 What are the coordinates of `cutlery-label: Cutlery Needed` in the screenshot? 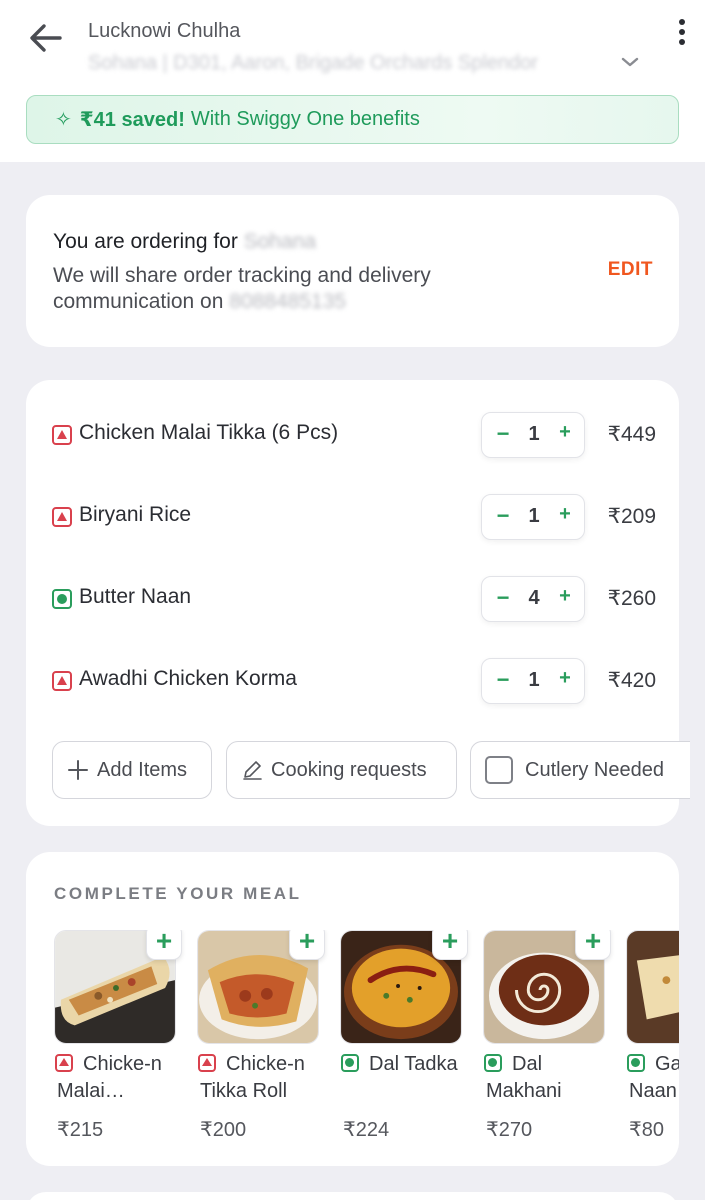 It's located at (594, 769).